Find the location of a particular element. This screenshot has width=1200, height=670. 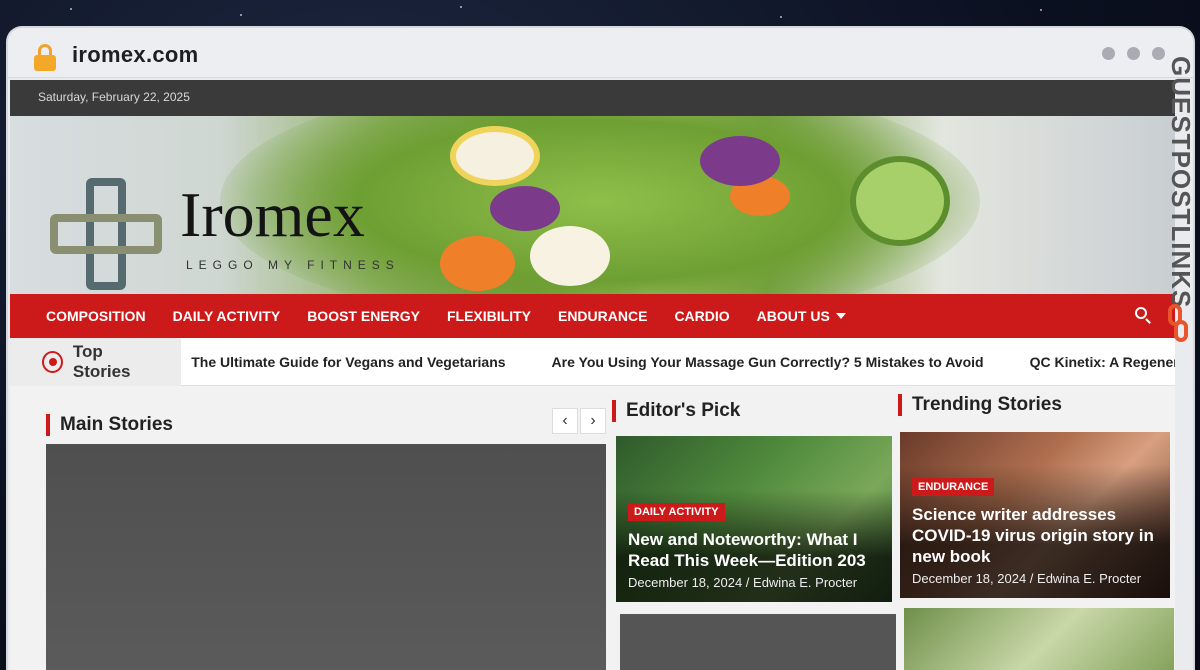

chevron-left-icon: ‹ is located at coordinates (565, 421).